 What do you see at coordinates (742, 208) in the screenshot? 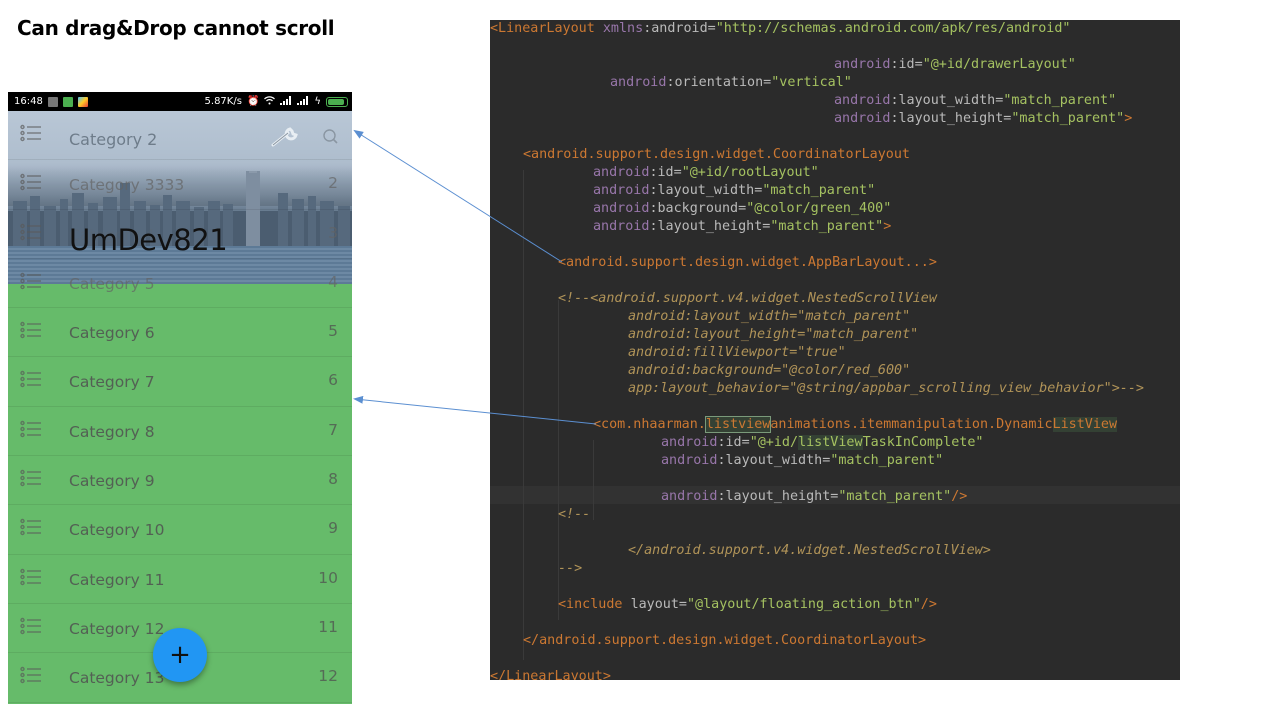
I see `code-line: android:background="@color/green_400"` at bounding box center [742, 208].